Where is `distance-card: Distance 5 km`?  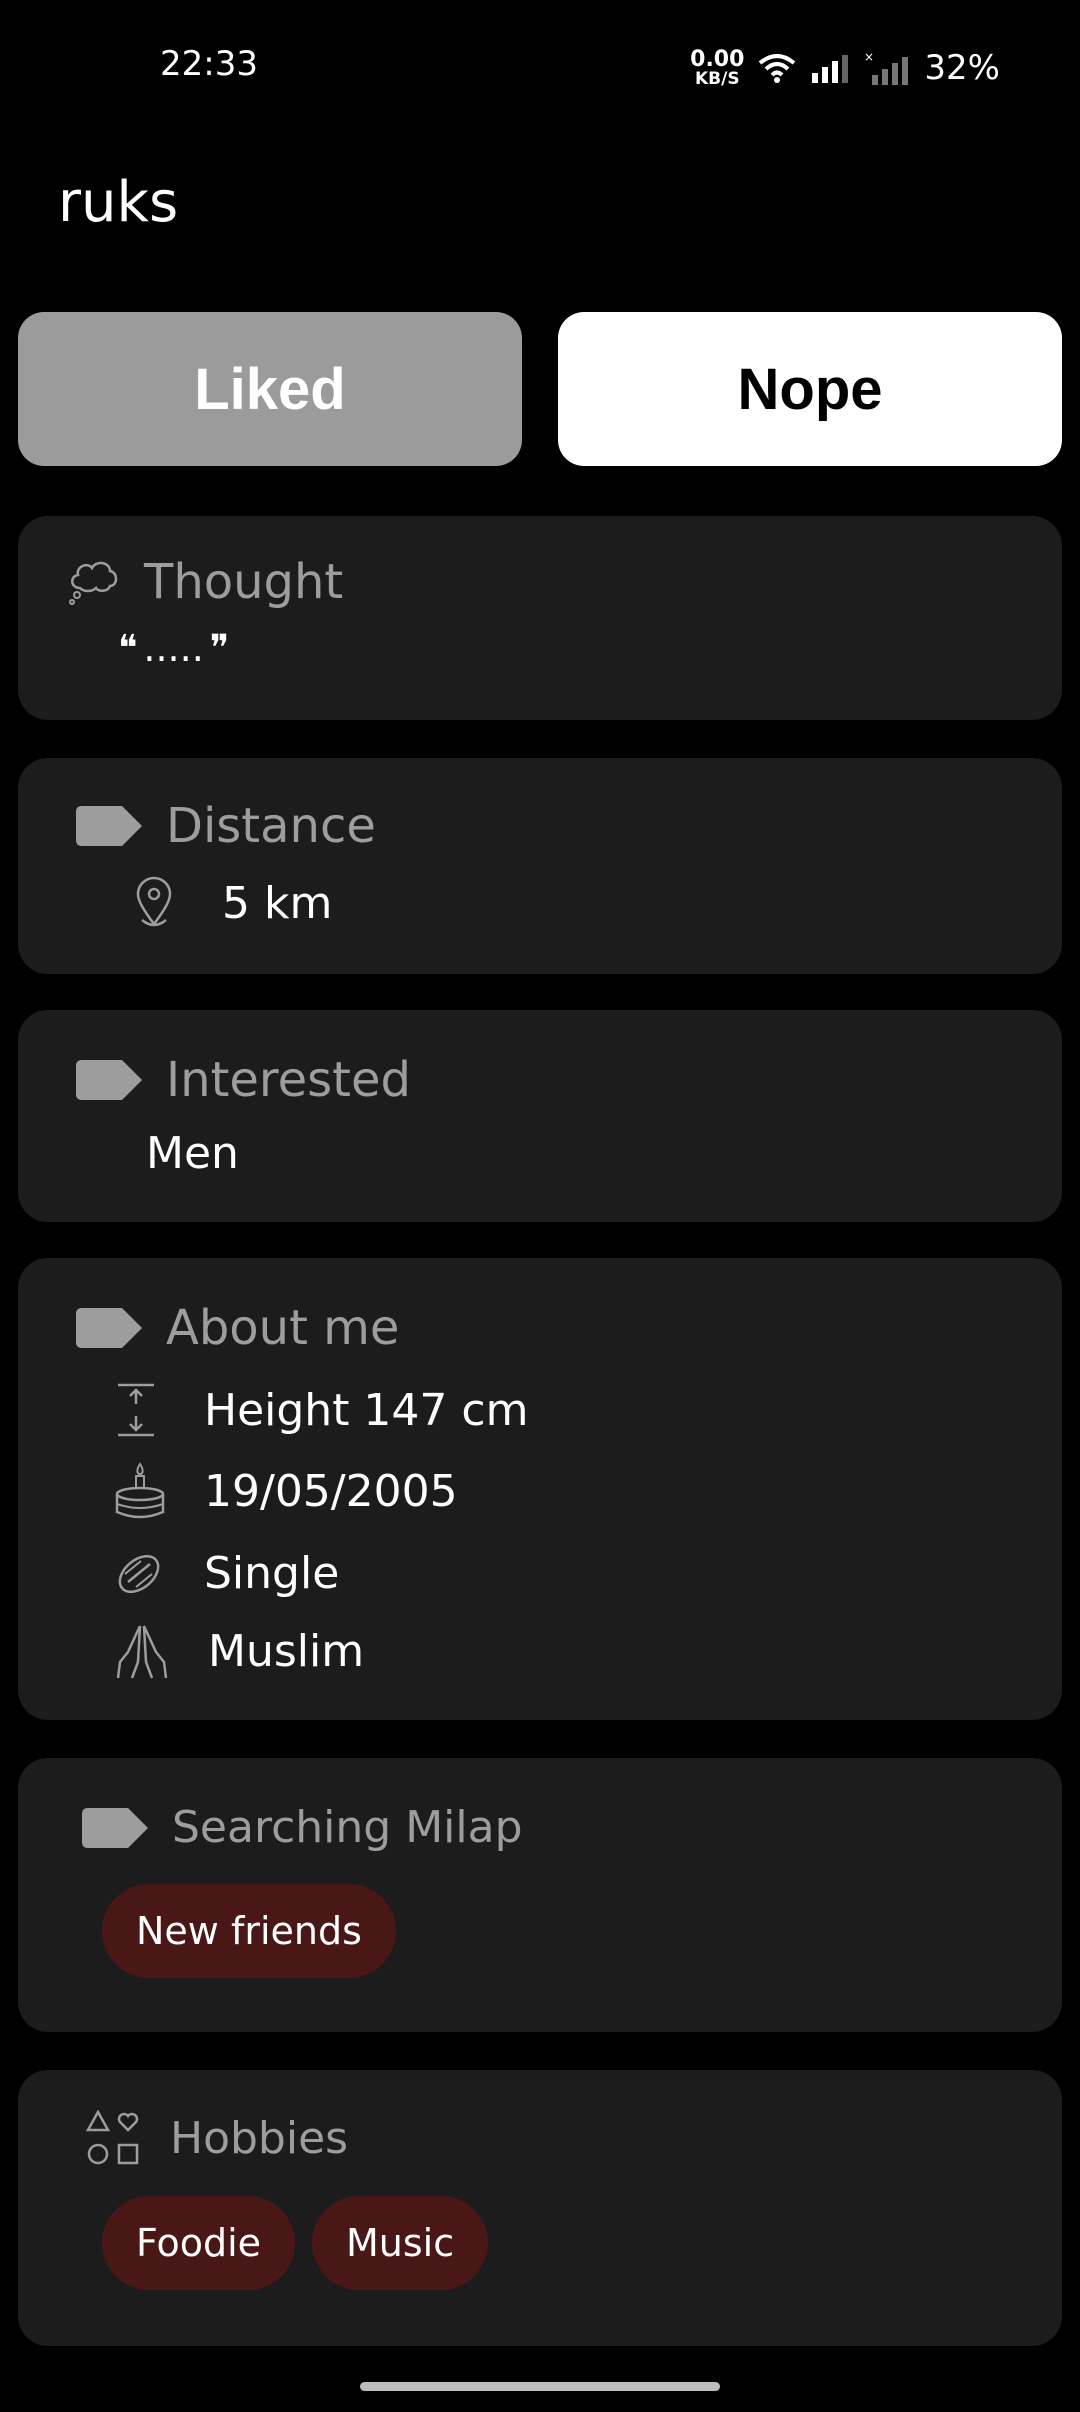
distance-card: Distance 5 km is located at coordinates (540, 866).